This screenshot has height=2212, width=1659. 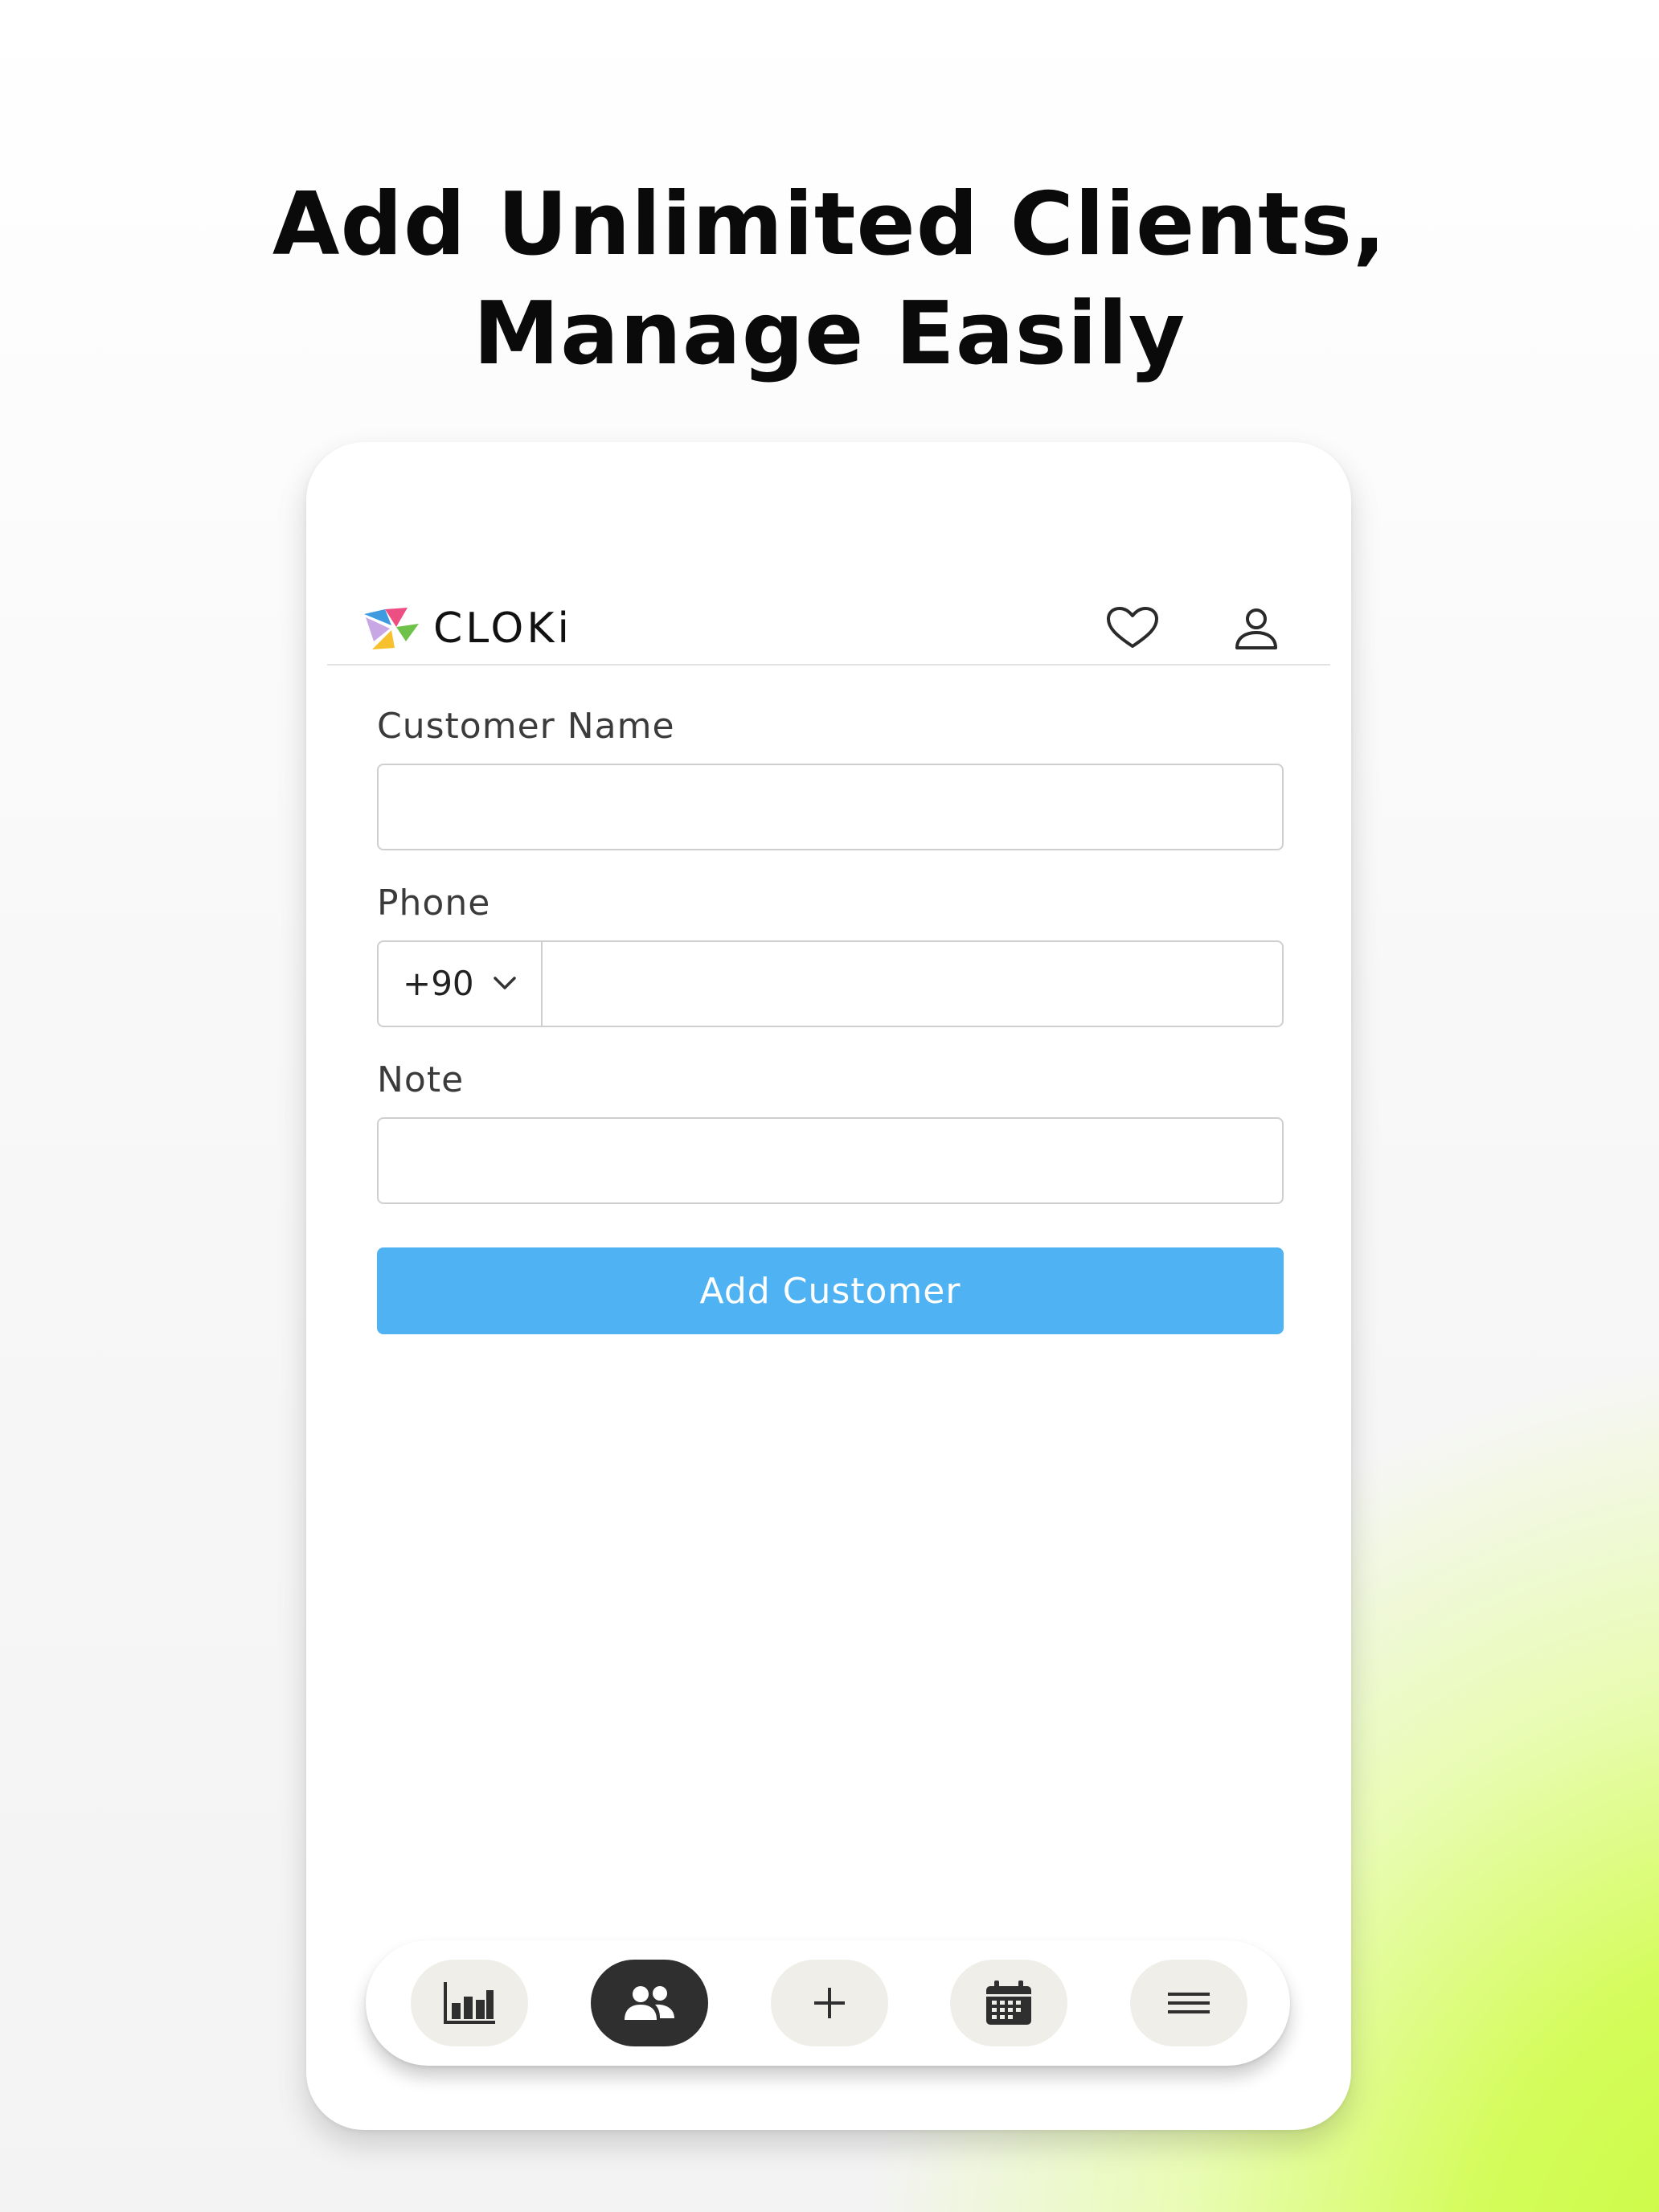 I want to click on note-input, so click(x=830, y=1160).